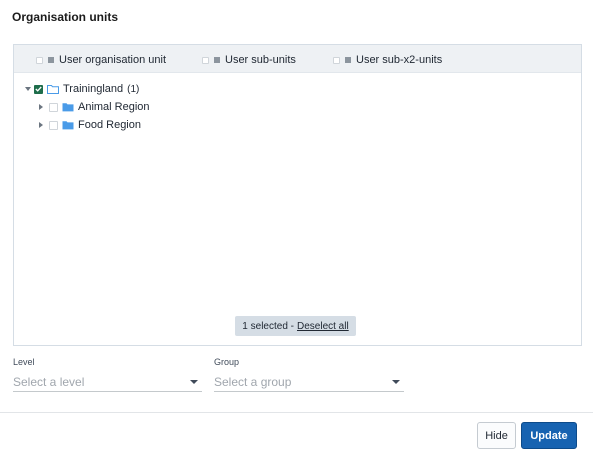 The image size is (593, 458). Describe the element at coordinates (53, 89) in the screenshot. I see `folder-open-icon` at that location.